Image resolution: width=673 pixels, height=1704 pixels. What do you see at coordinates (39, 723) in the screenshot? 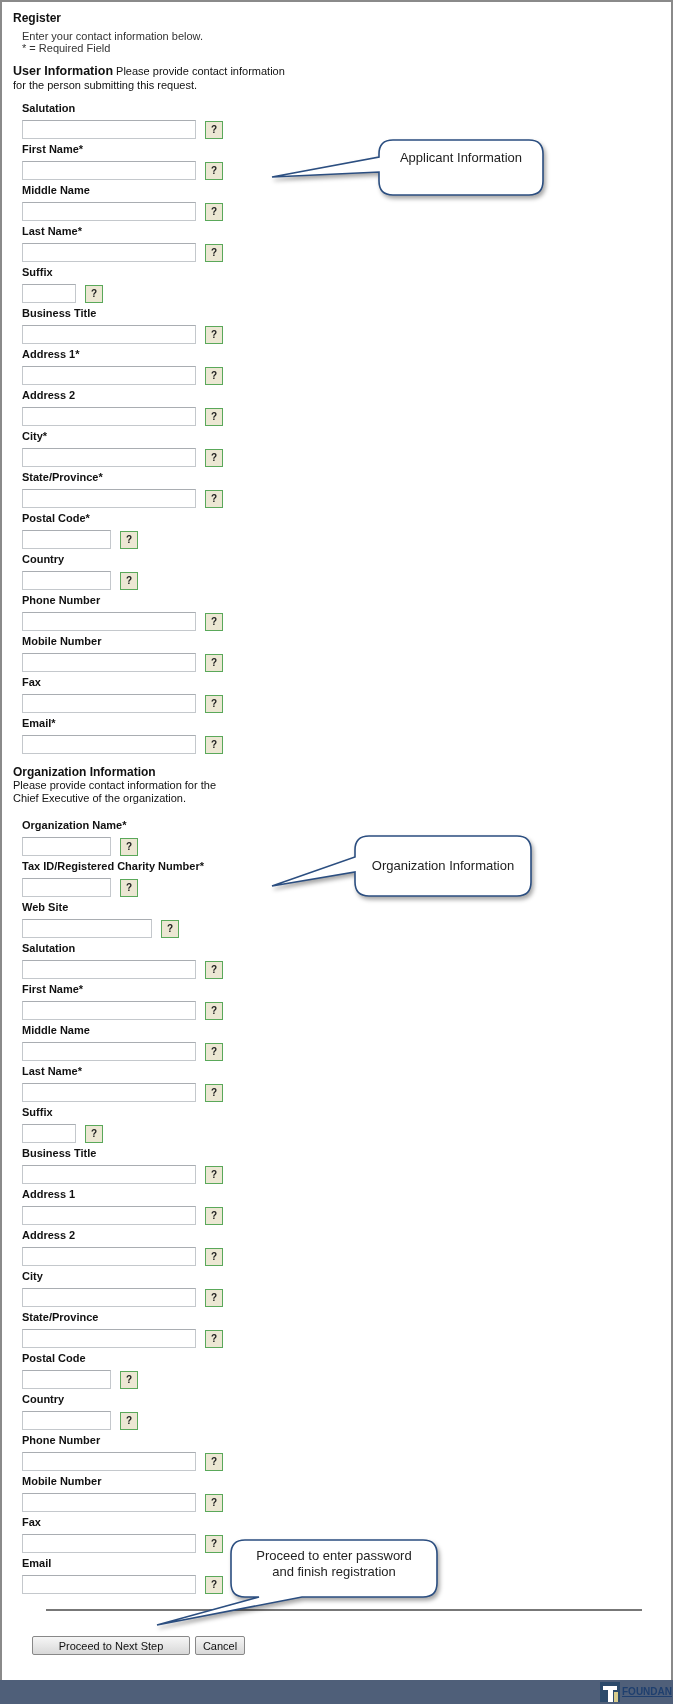
I see `field-label: Email*` at bounding box center [39, 723].